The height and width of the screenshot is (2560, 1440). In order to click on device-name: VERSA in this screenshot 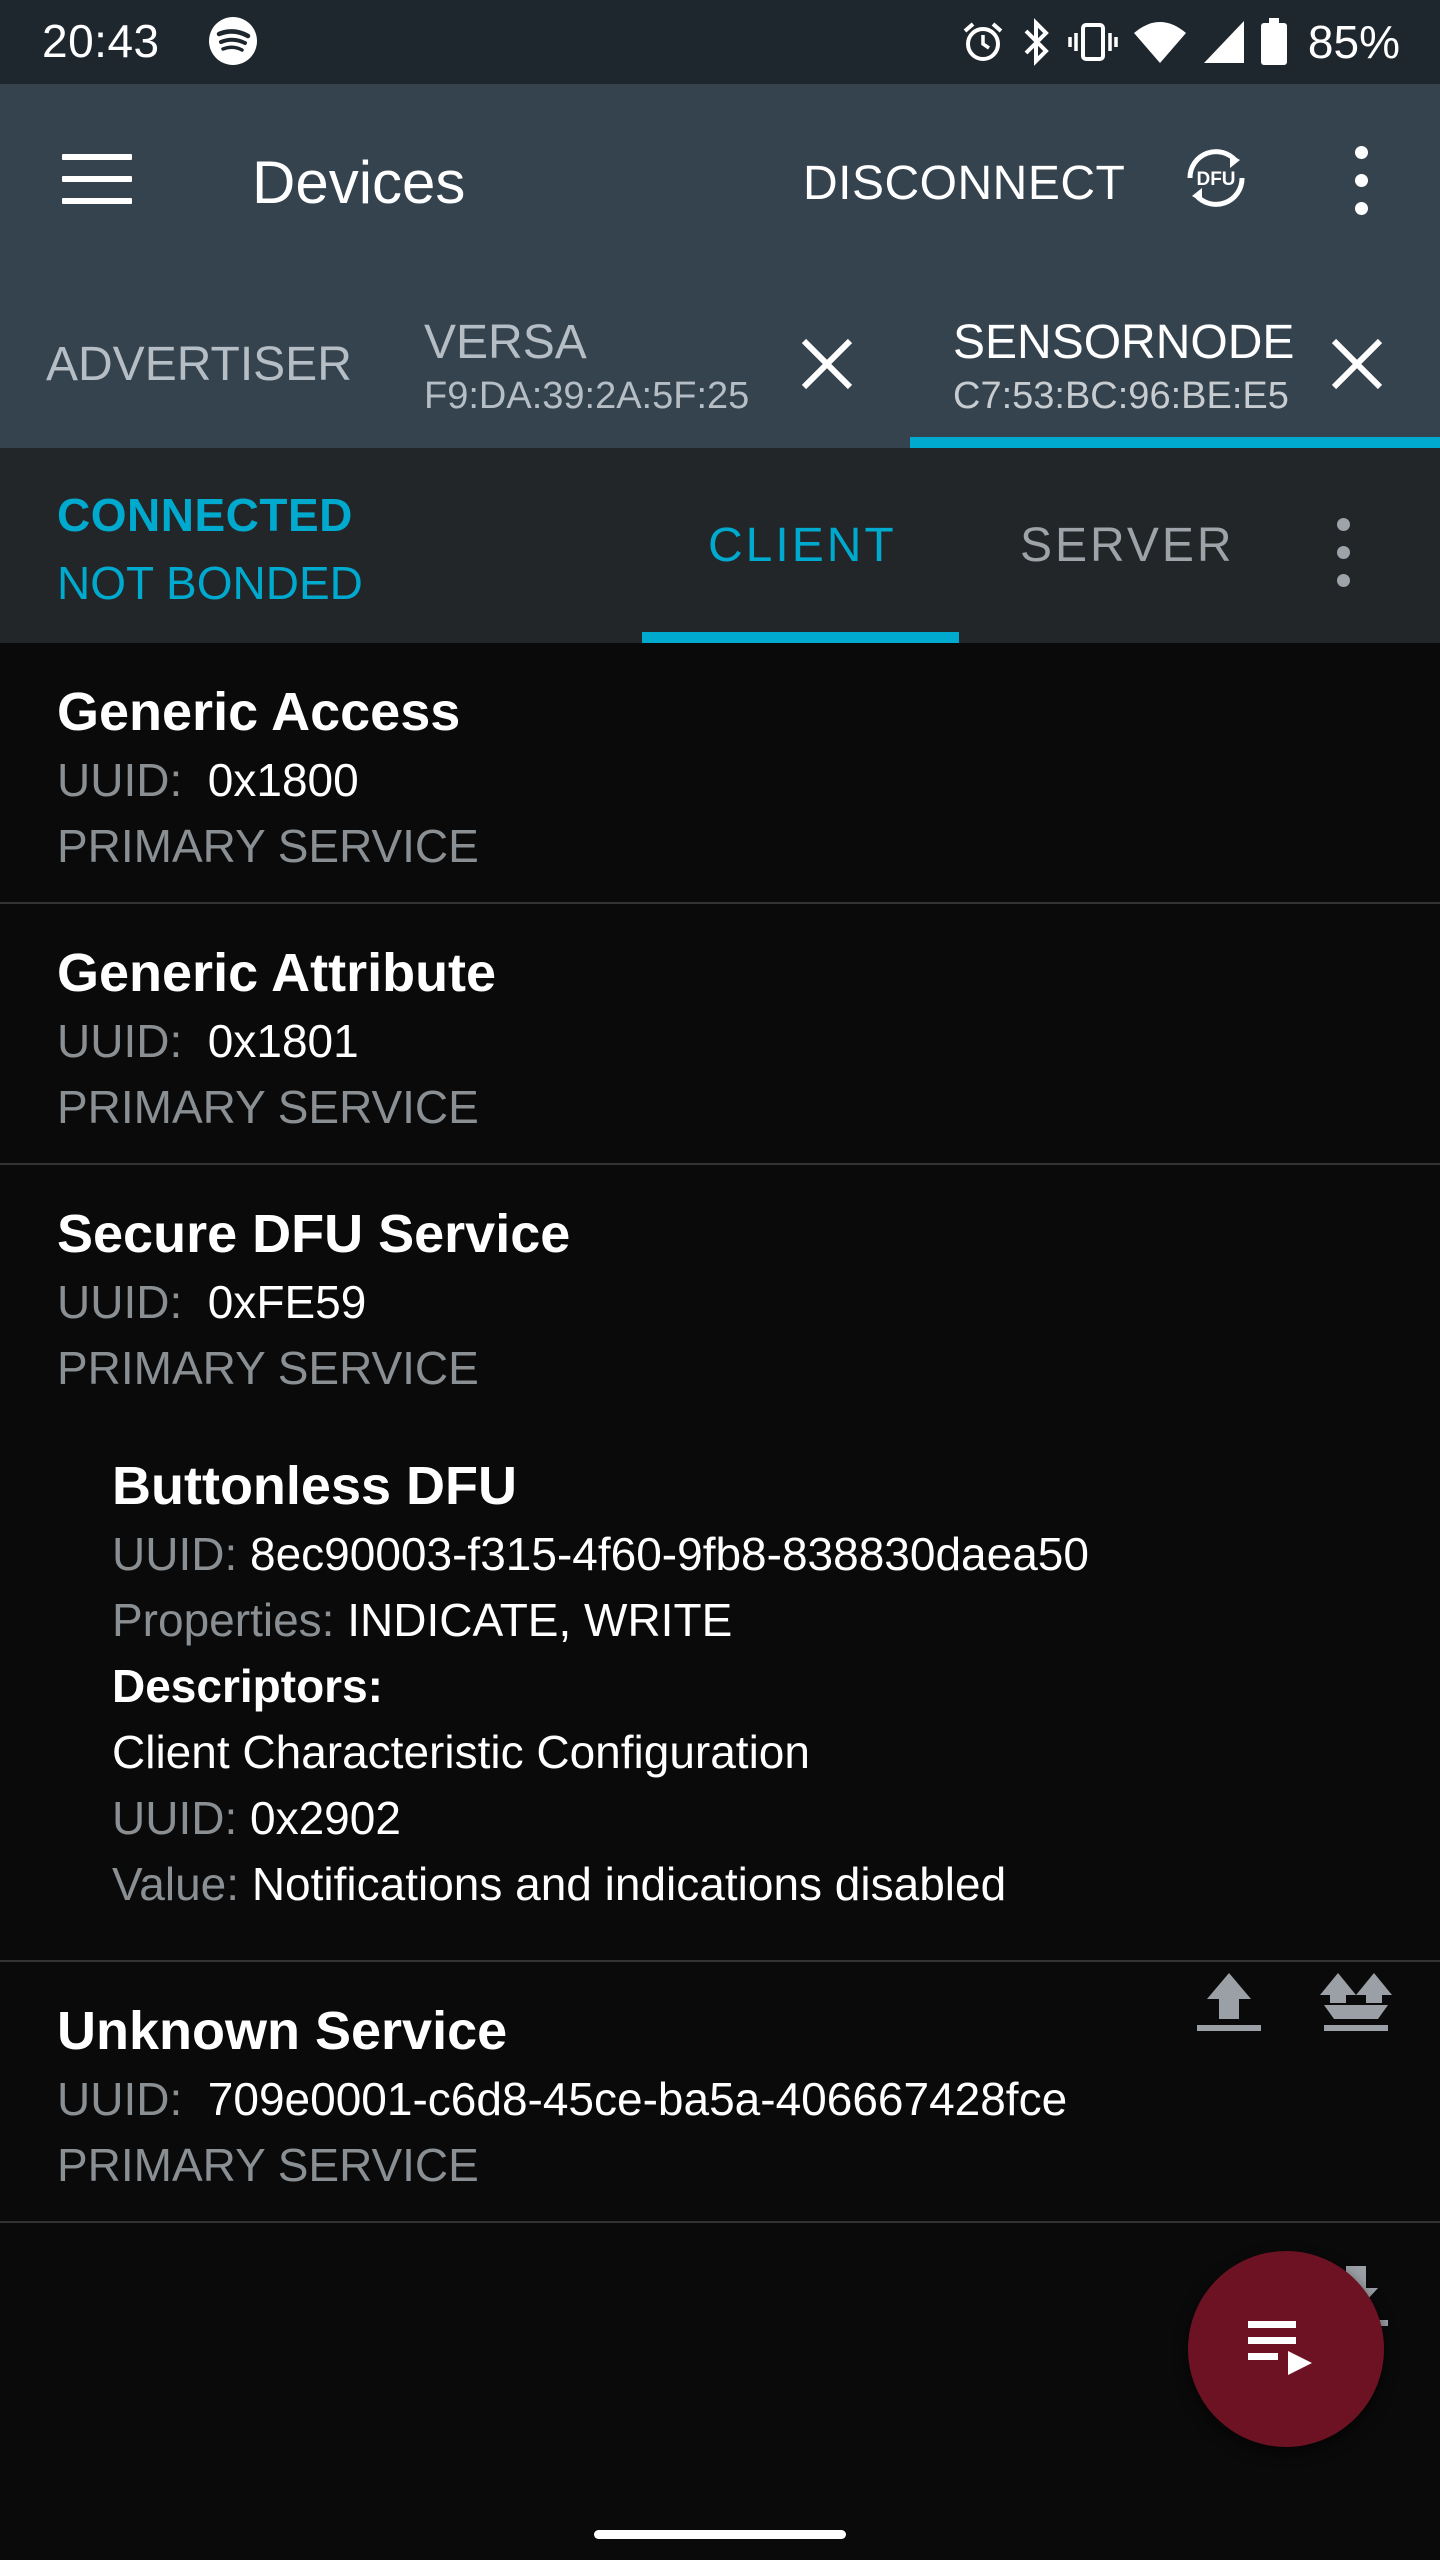, I will do `click(505, 342)`.